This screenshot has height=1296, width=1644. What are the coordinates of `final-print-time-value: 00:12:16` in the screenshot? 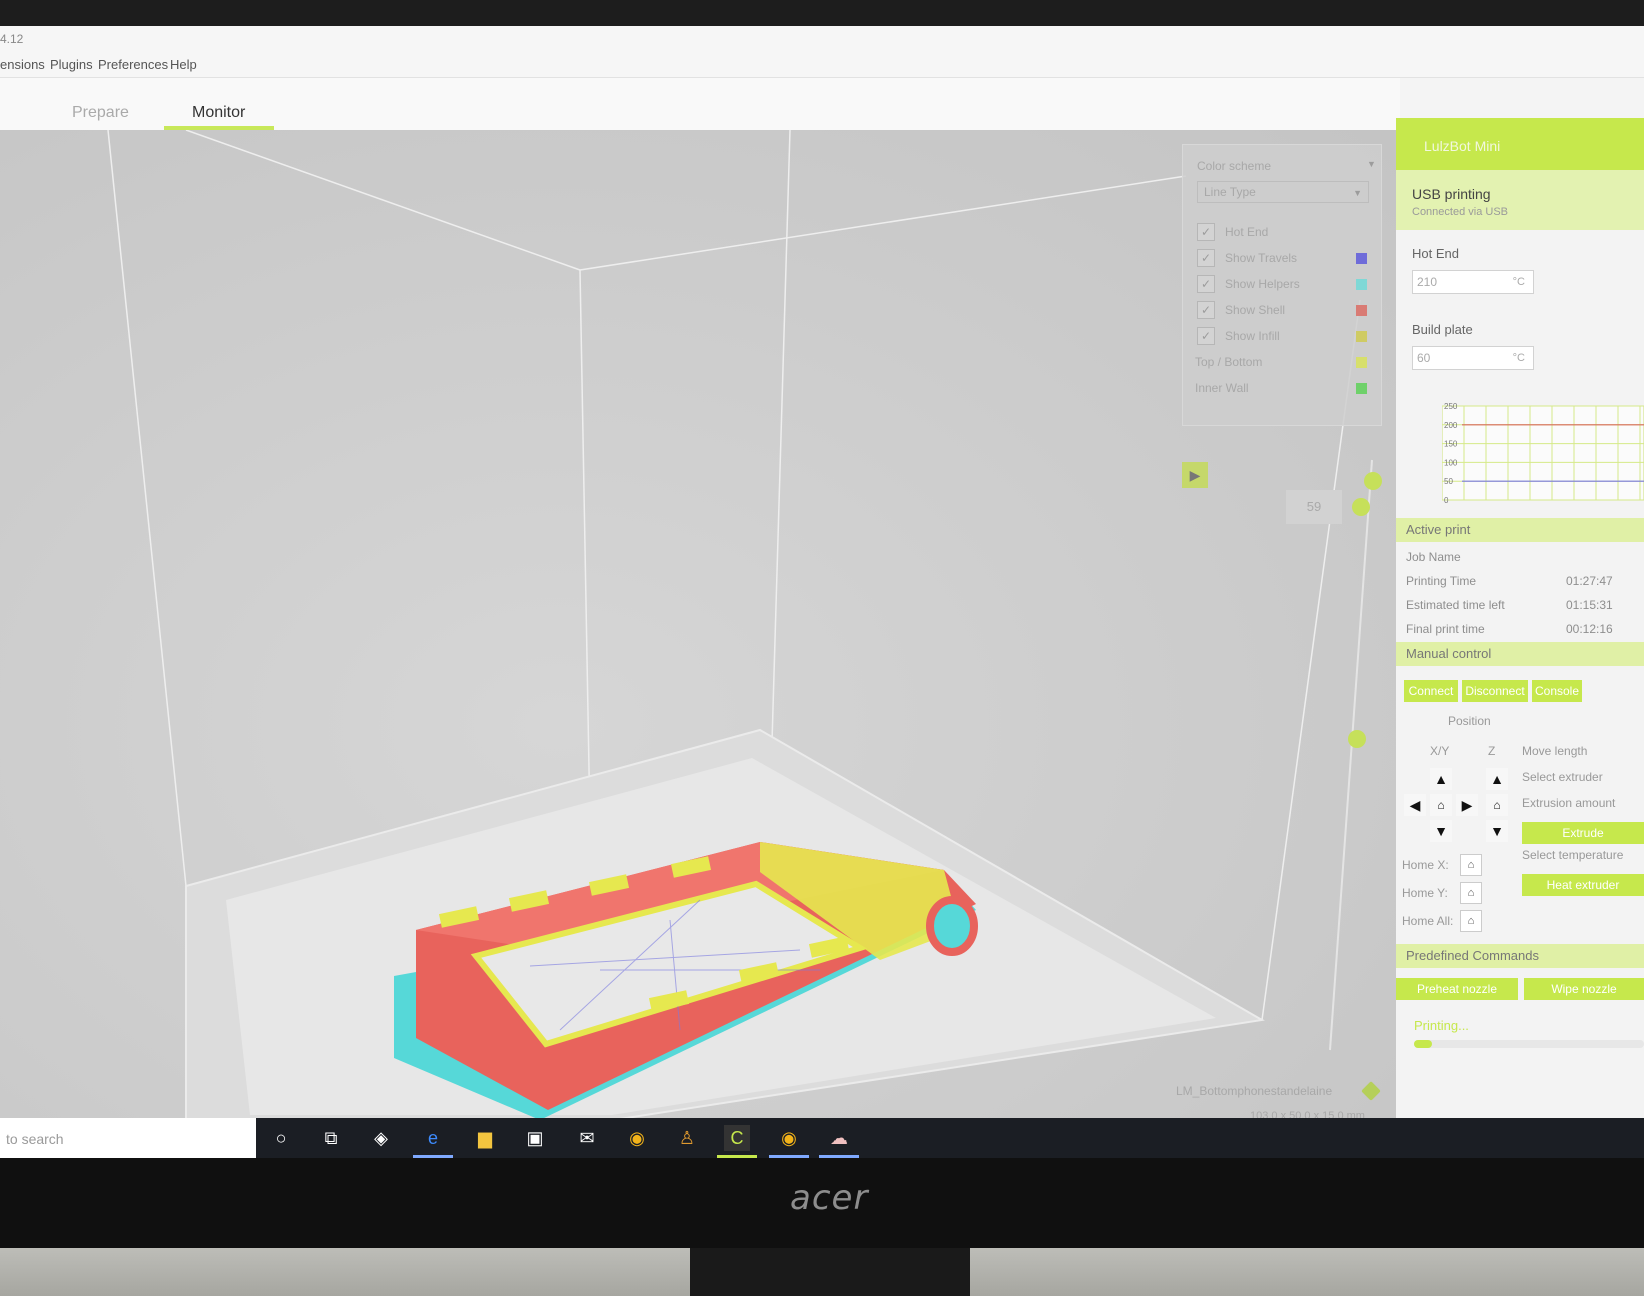 It's located at (1589, 629).